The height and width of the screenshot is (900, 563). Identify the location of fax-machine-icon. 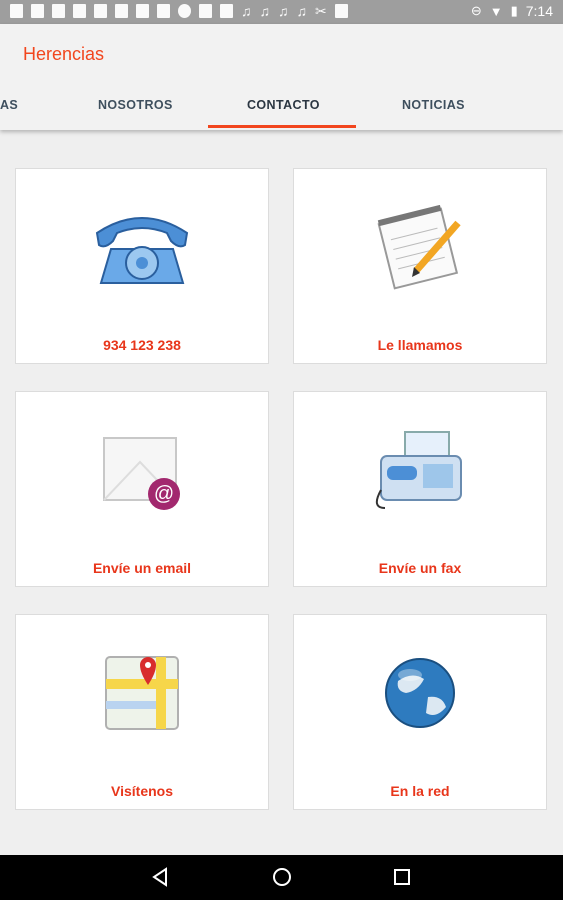
(418, 470).